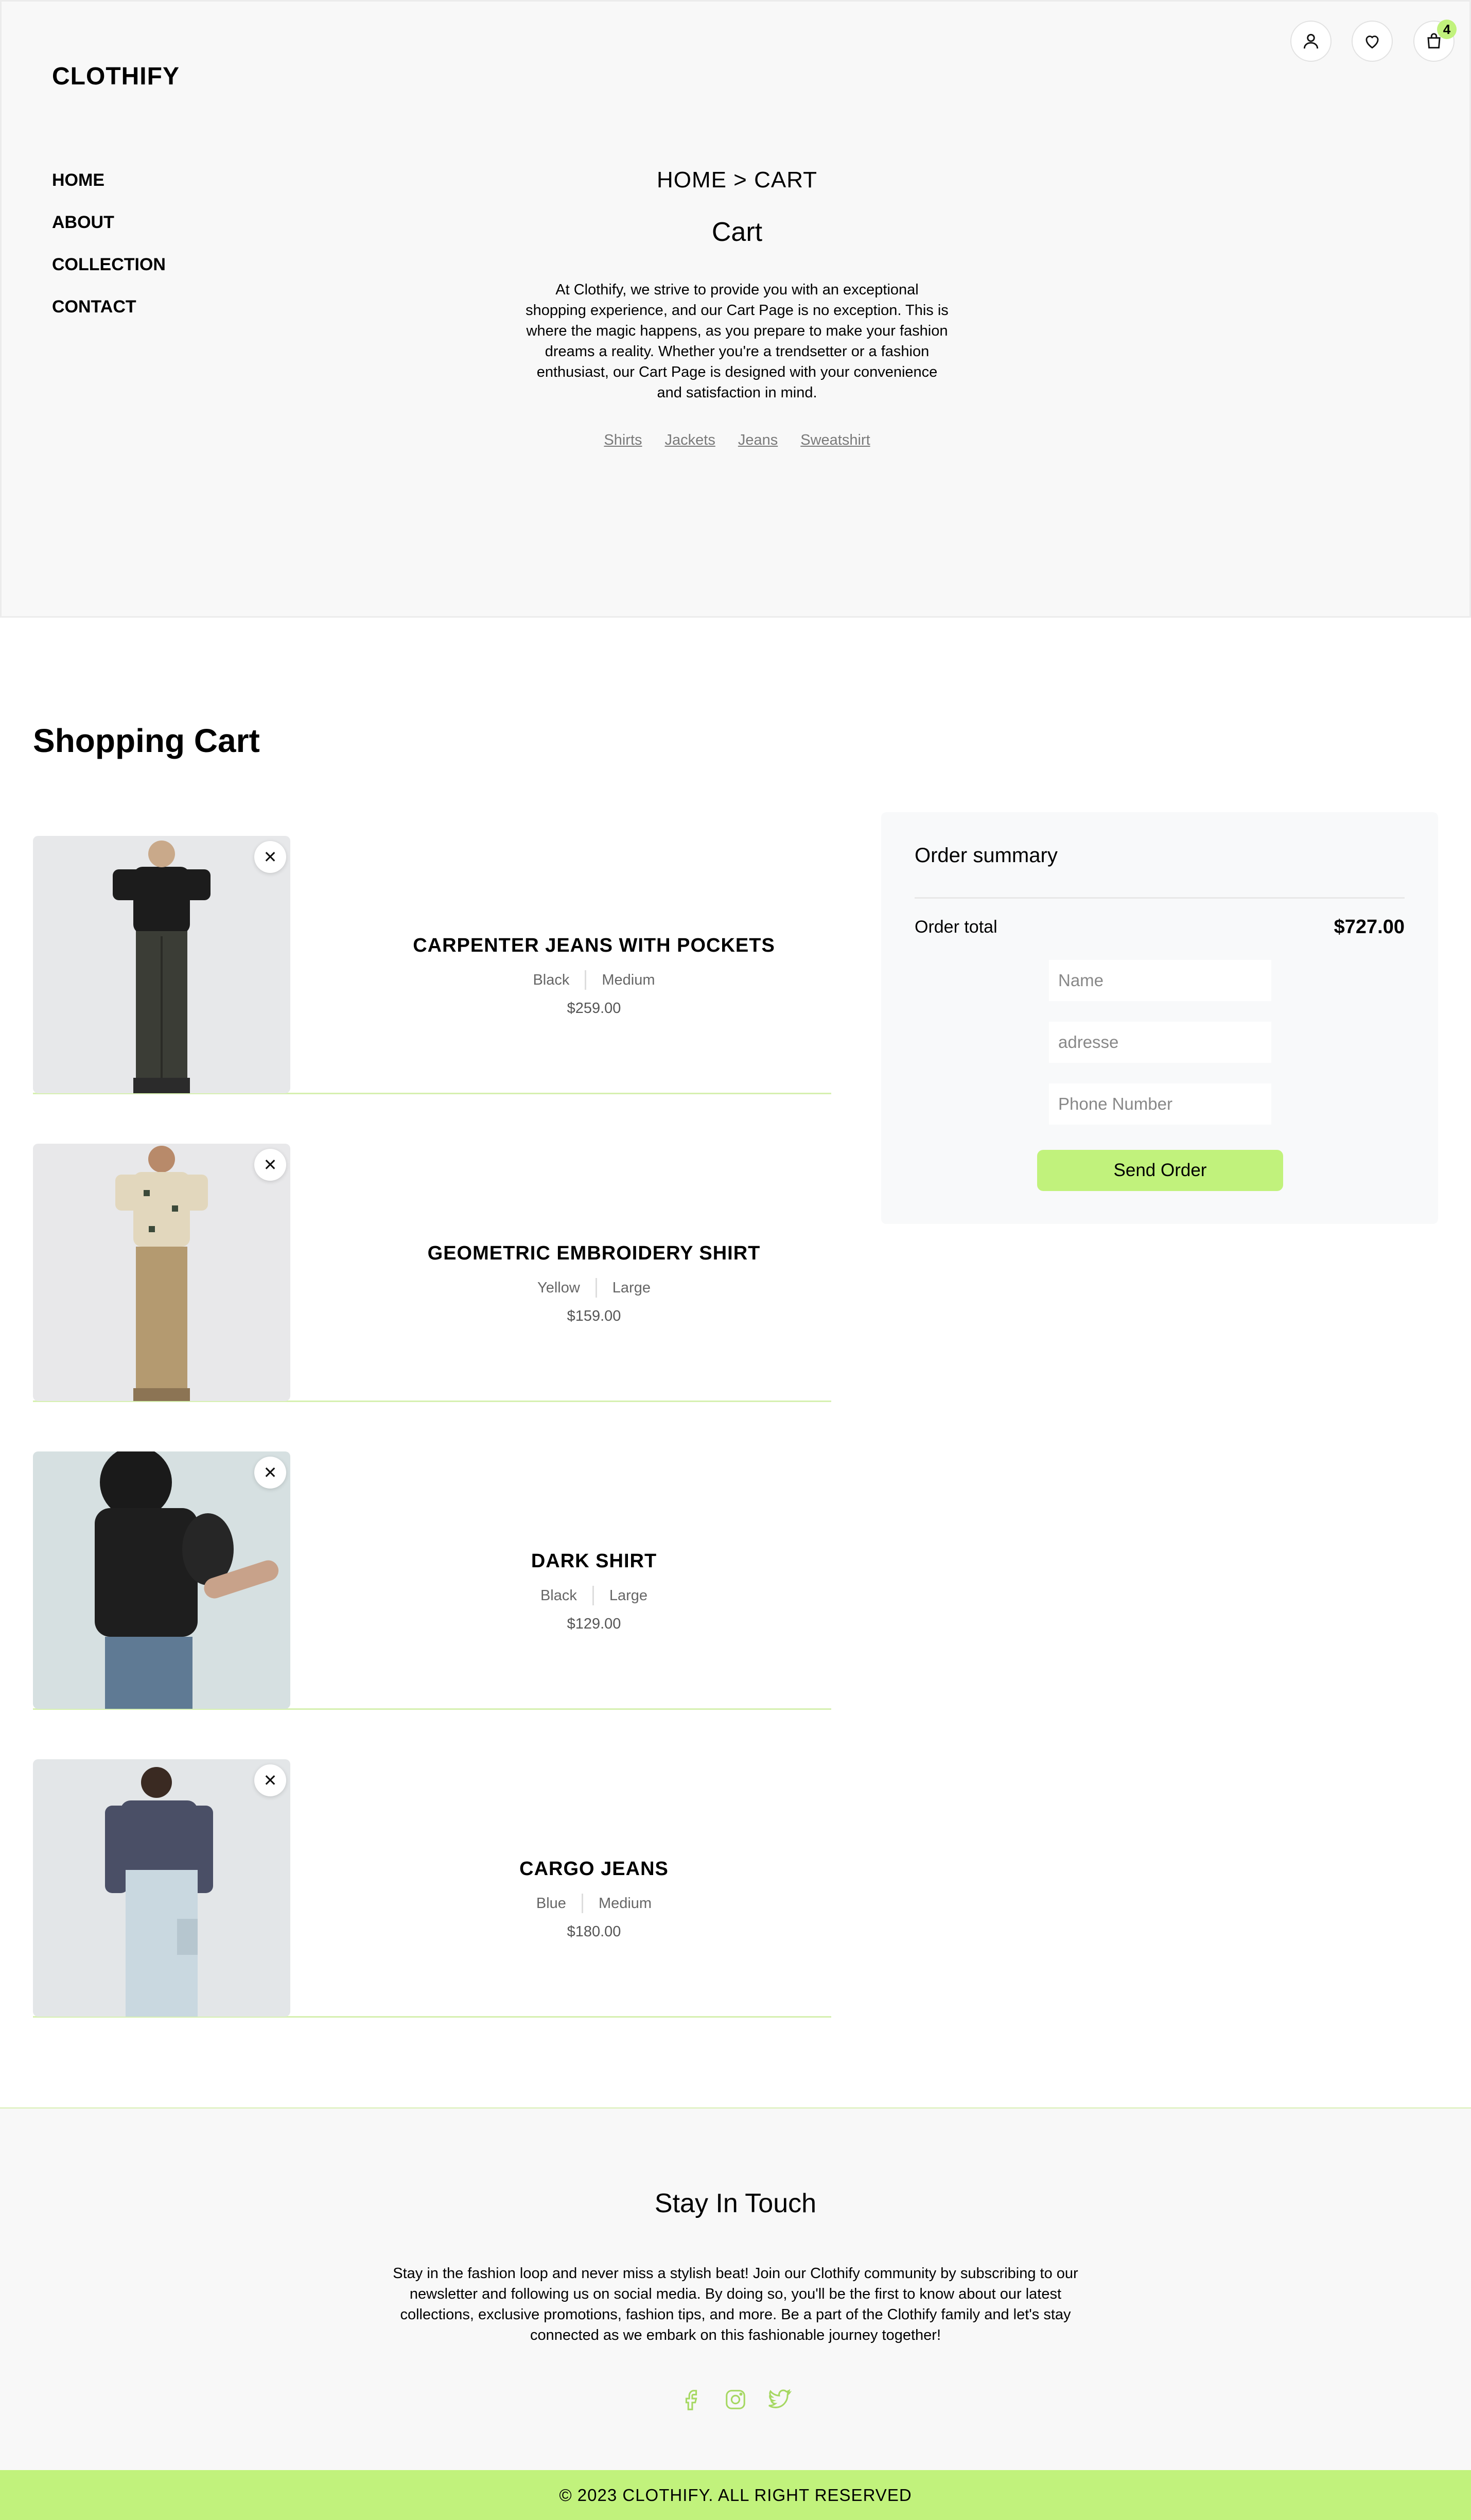 Image resolution: width=1471 pixels, height=2520 pixels. What do you see at coordinates (736, 440) in the screenshot?
I see `category-links: Shirts Jackets Jeans Sweatshirt` at bounding box center [736, 440].